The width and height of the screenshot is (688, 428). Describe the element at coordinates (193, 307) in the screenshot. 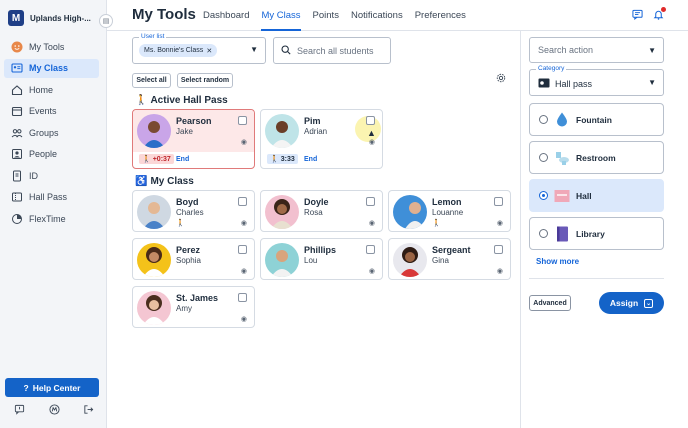

I see `student-card-st-james: St. James Amy ◉` at that location.